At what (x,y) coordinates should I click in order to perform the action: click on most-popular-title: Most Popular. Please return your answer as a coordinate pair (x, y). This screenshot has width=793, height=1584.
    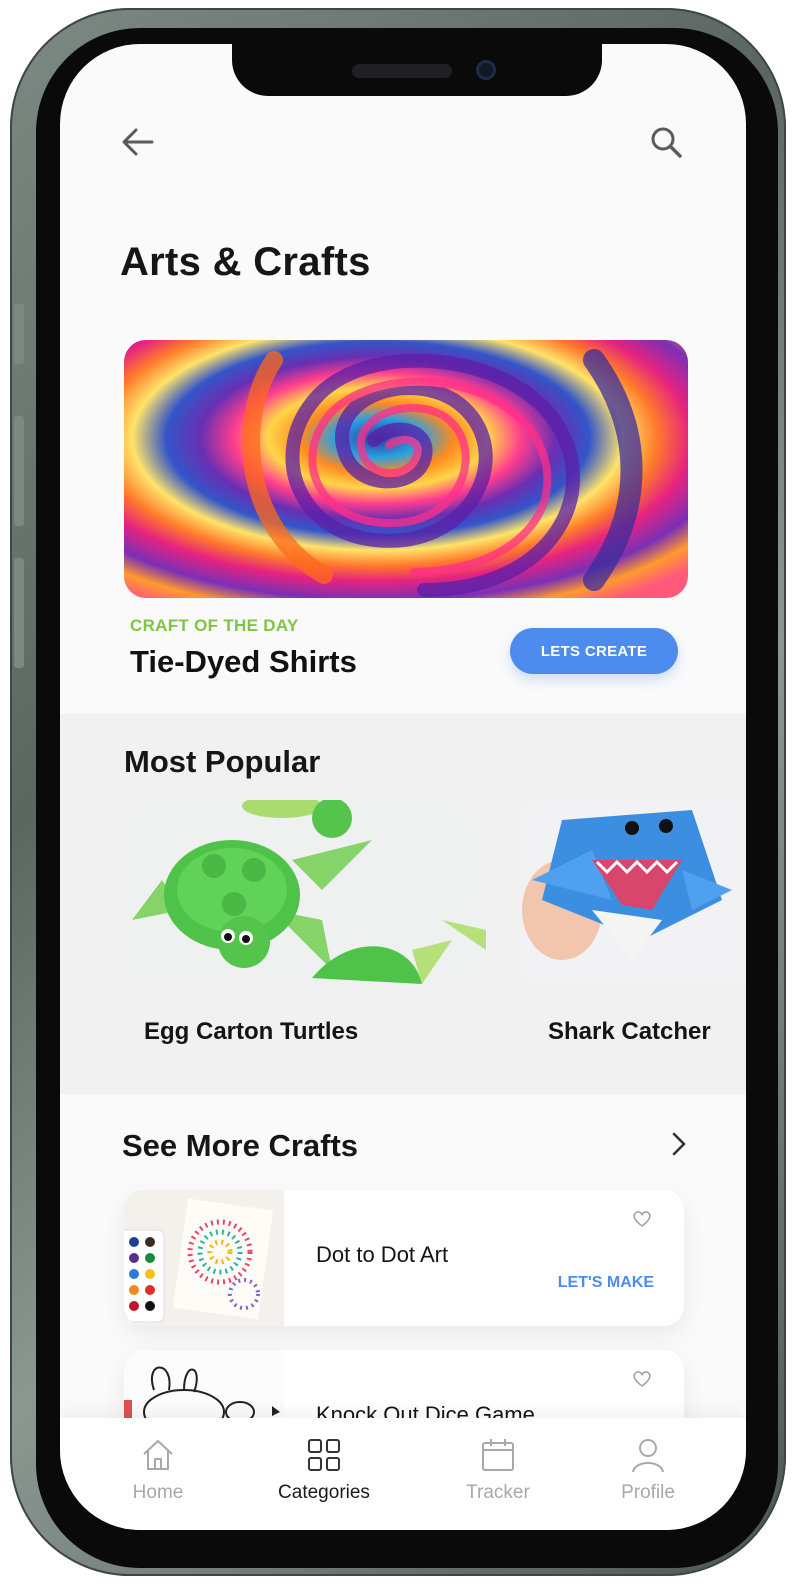
    Looking at the image, I should click on (222, 761).